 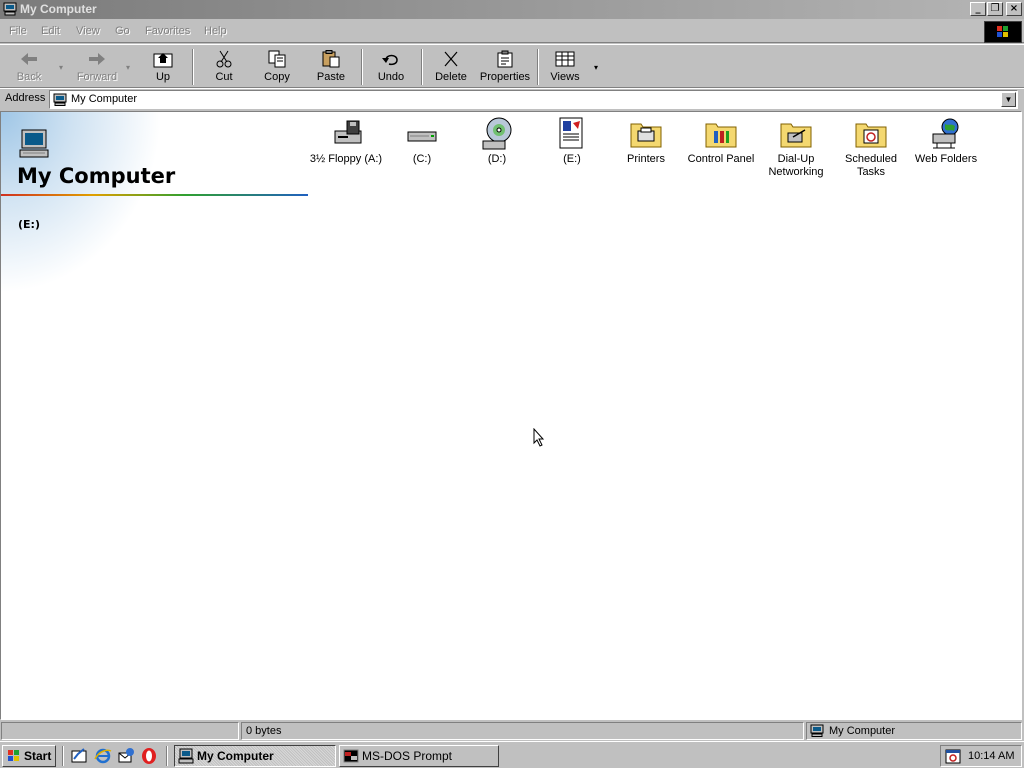 I want to click on control-panel-folder-icon, so click(x=721, y=135).